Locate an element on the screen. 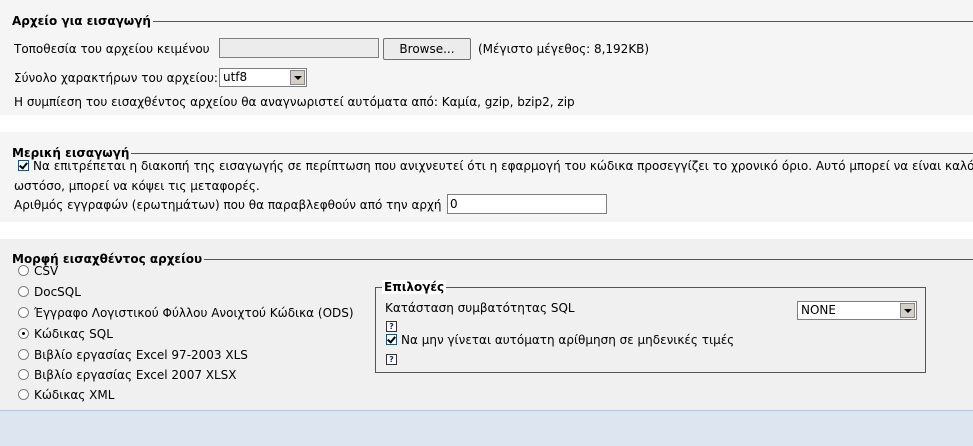  charset-value: utf8 is located at coordinates (235, 77).